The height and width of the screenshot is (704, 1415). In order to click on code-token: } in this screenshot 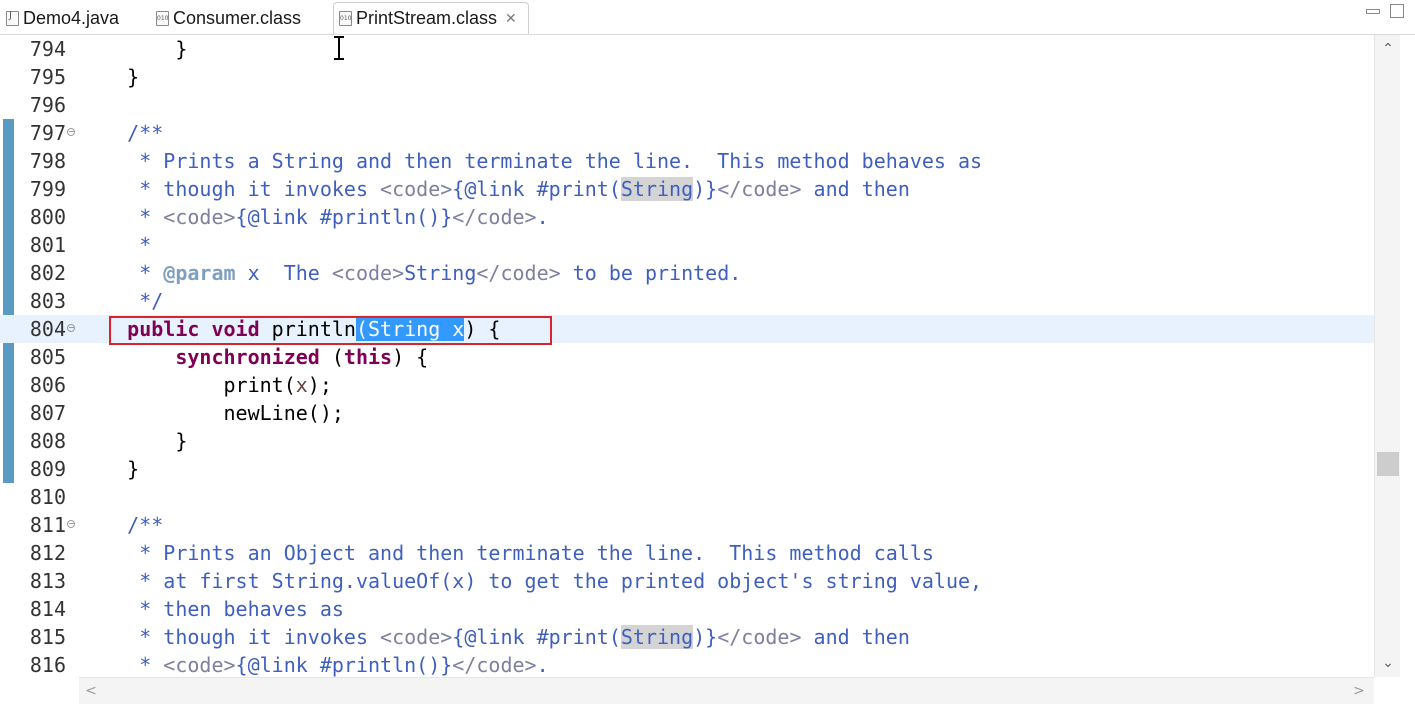, I will do `click(109, 469)`.